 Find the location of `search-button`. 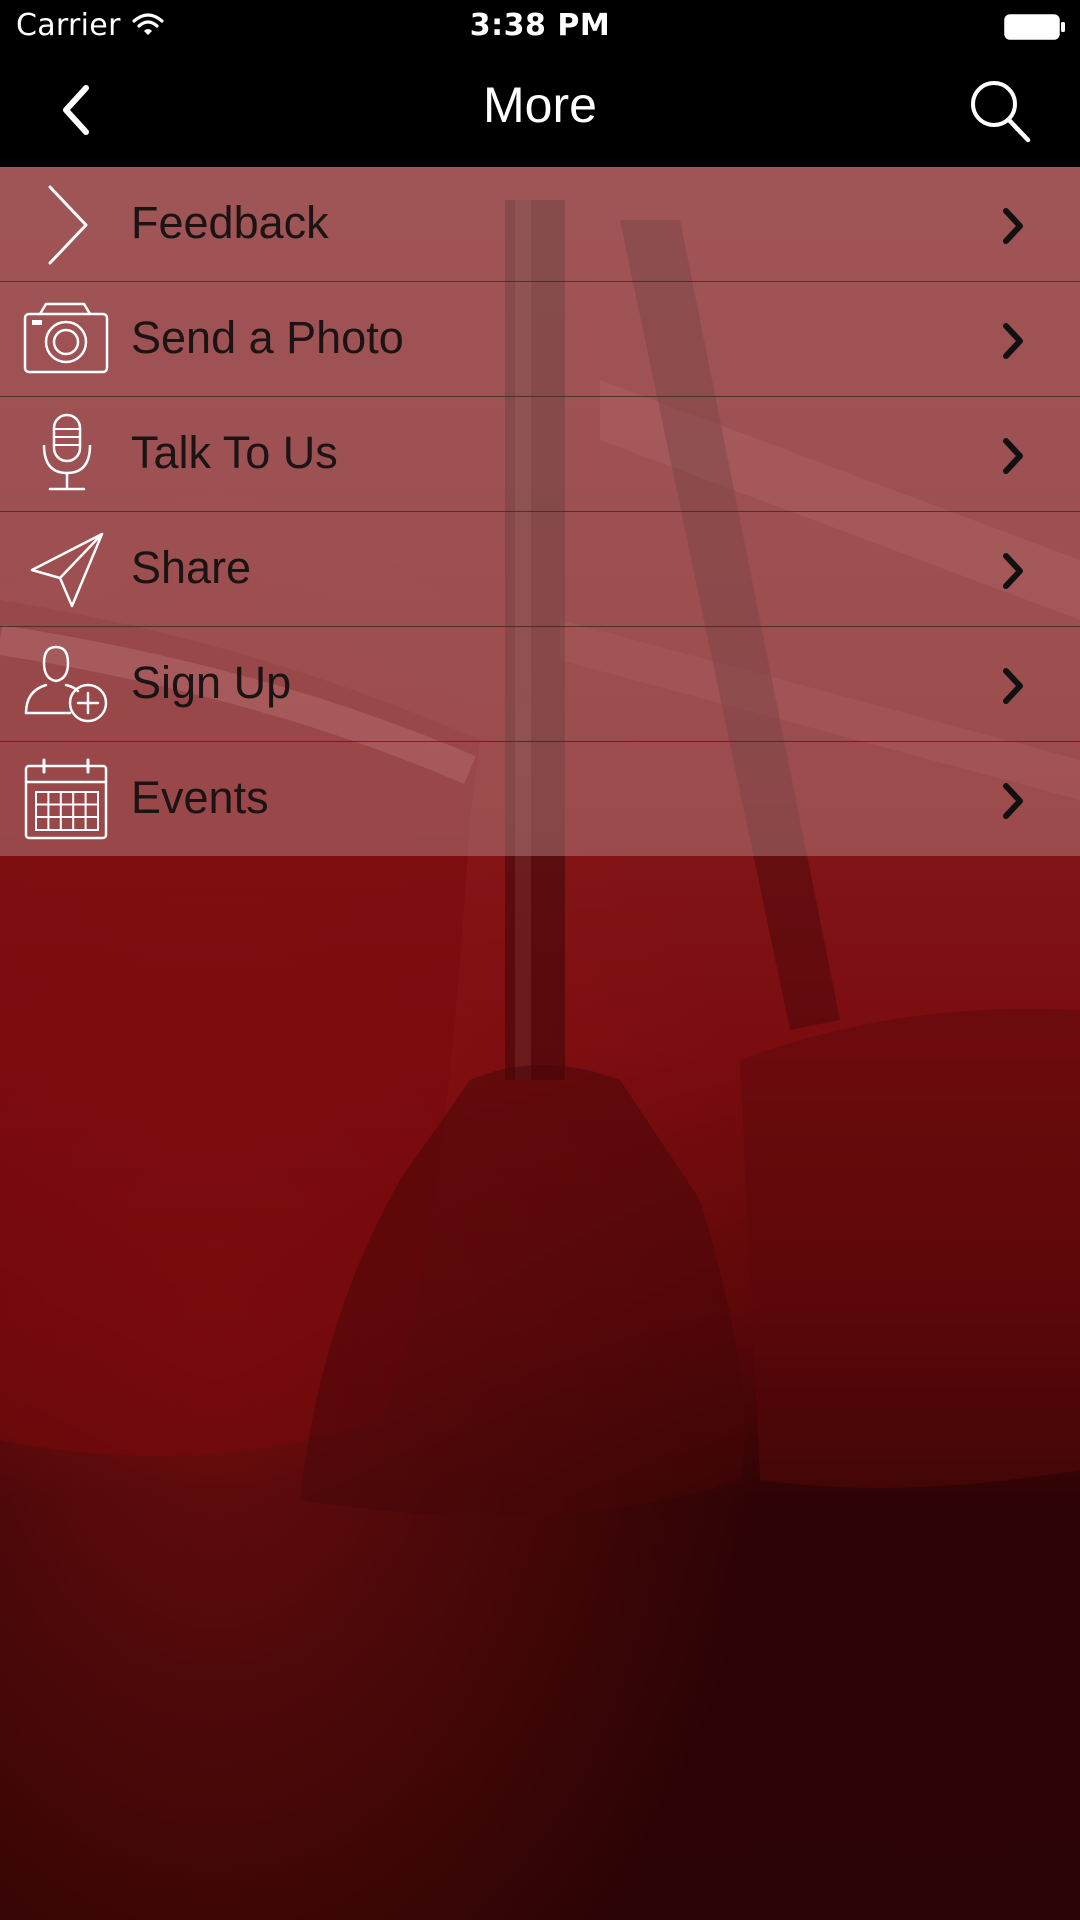

search-button is located at coordinates (1001, 111).